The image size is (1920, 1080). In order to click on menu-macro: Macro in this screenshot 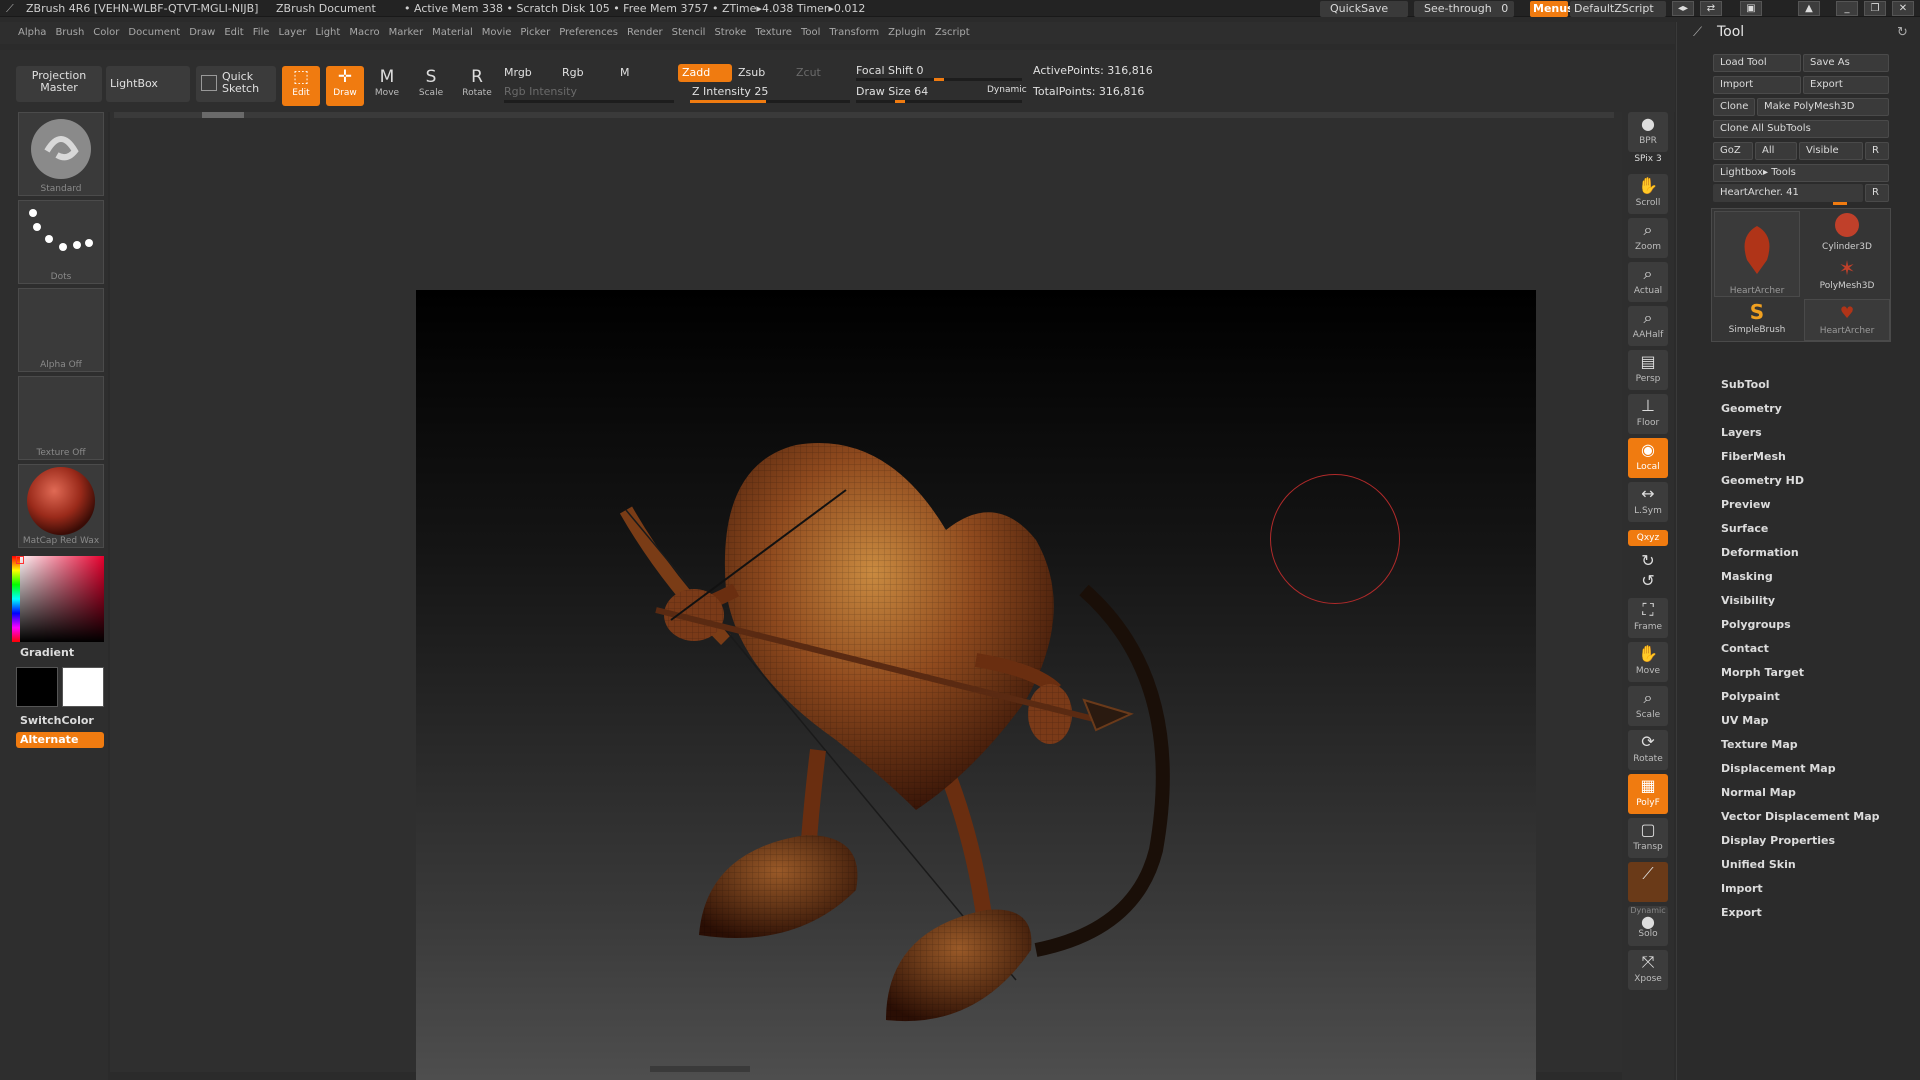, I will do `click(364, 33)`.